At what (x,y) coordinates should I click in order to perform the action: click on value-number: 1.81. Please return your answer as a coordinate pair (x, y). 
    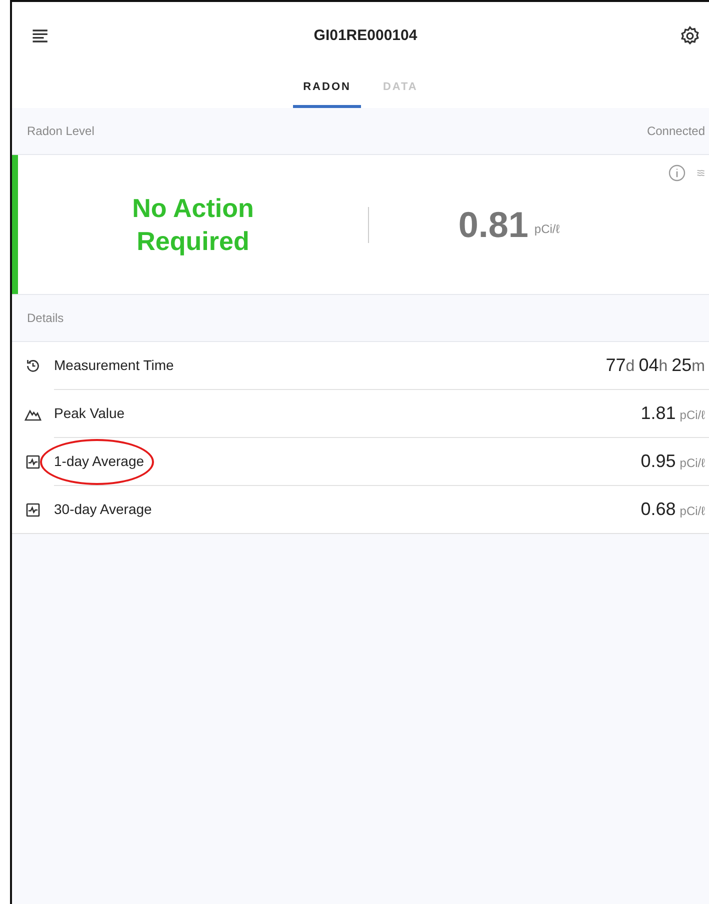
    Looking at the image, I should click on (658, 413).